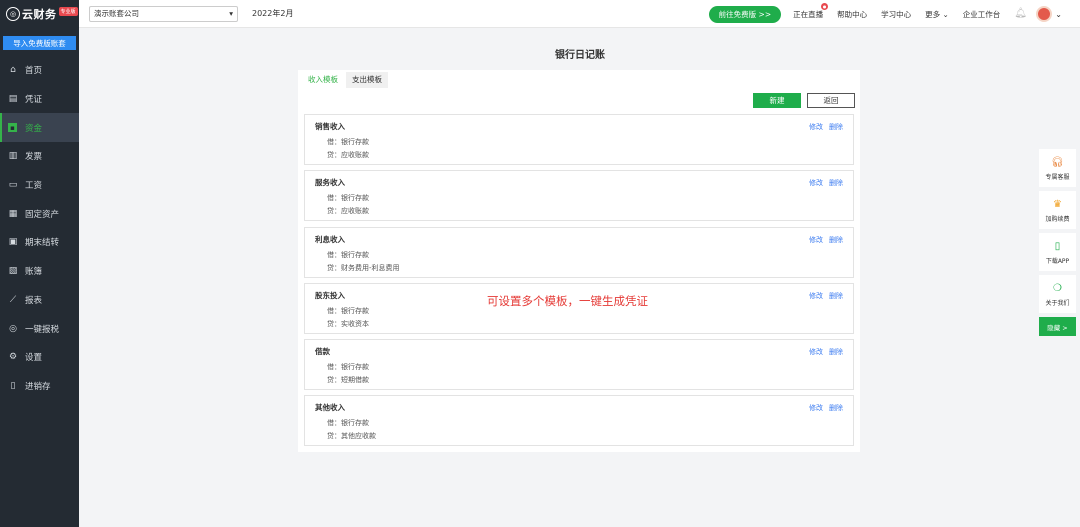 The image size is (1080, 527). Describe the element at coordinates (579, 365) in the screenshot. I see `template-item: 借款借：银行存款 贷：短期借款 修改 删除` at that location.